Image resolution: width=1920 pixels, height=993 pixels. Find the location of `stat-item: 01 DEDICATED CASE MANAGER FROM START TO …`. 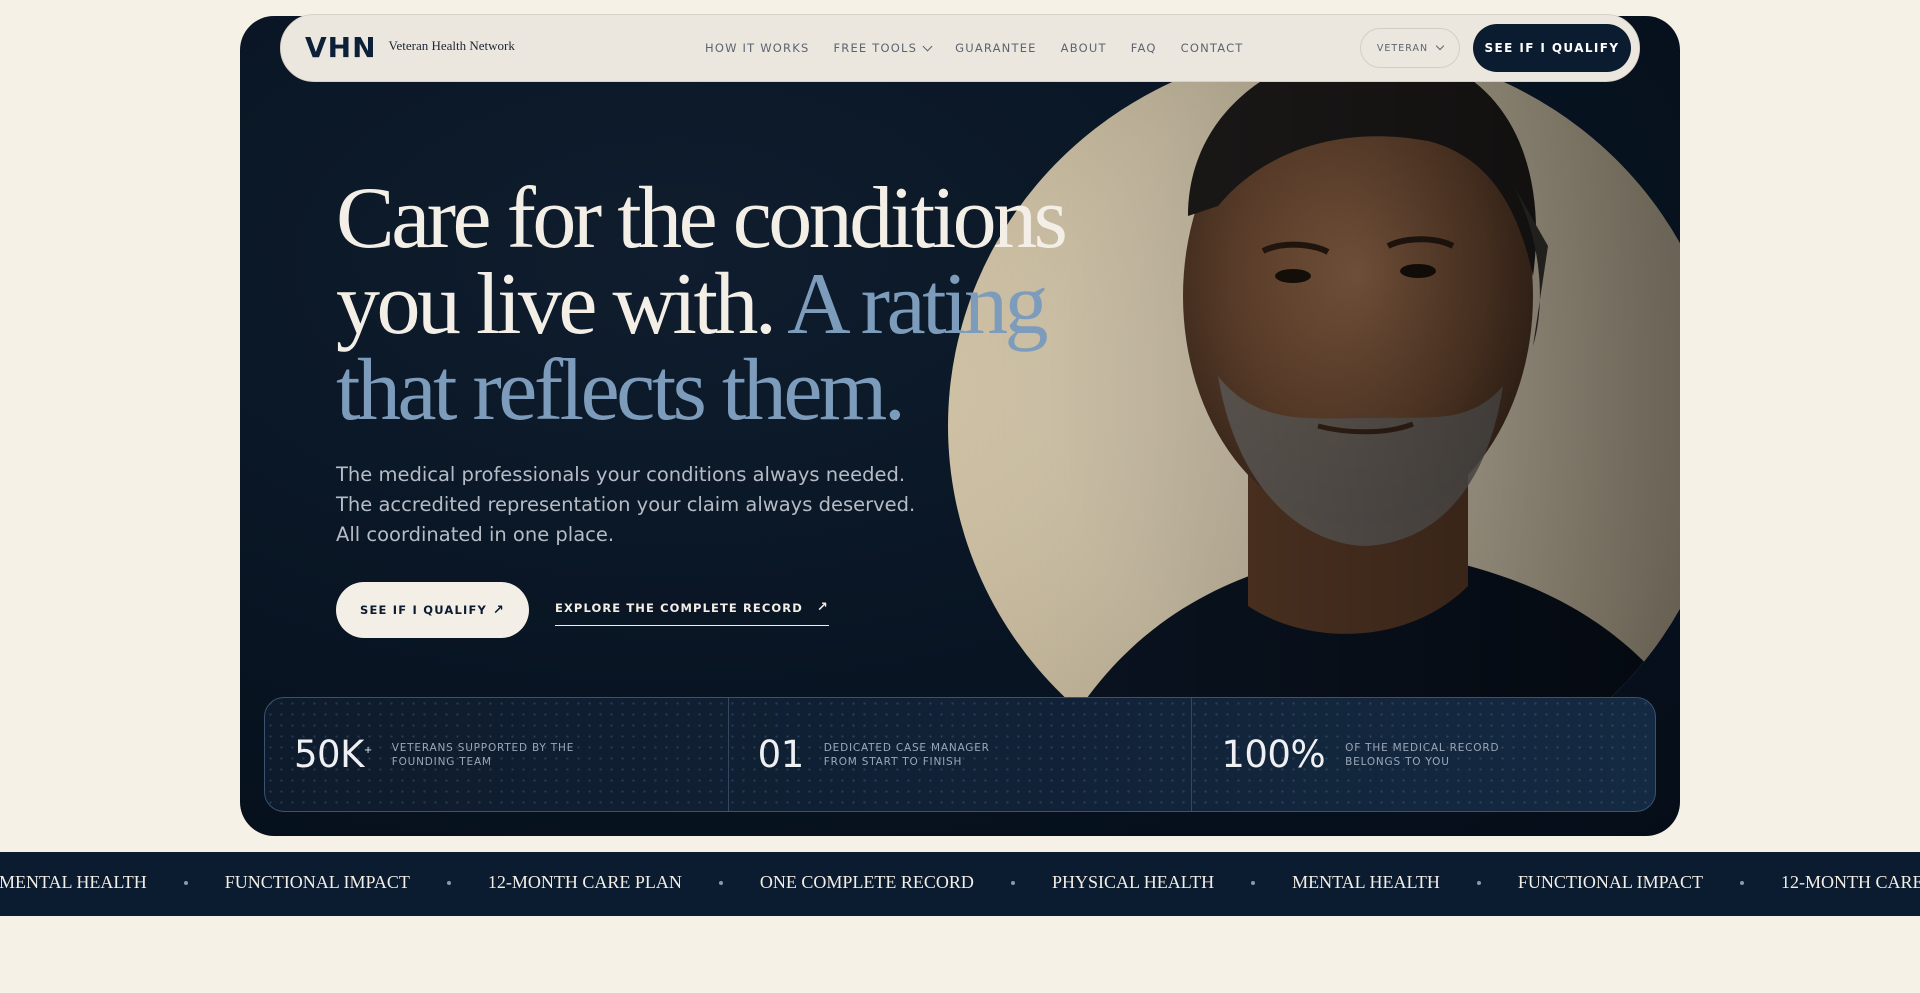

stat-item: 01 DEDICATED CASE MANAGER FROM START TO … is located at coordinates (961, 754).